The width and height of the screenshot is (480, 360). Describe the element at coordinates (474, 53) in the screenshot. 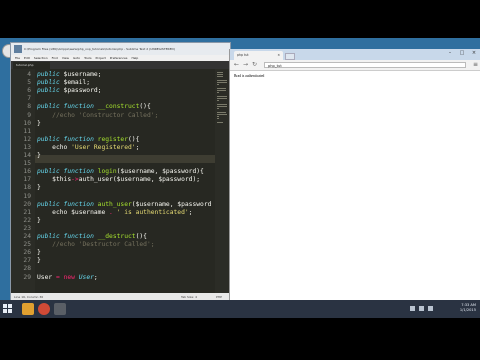

I see `close-window-icon: ×` at that location.